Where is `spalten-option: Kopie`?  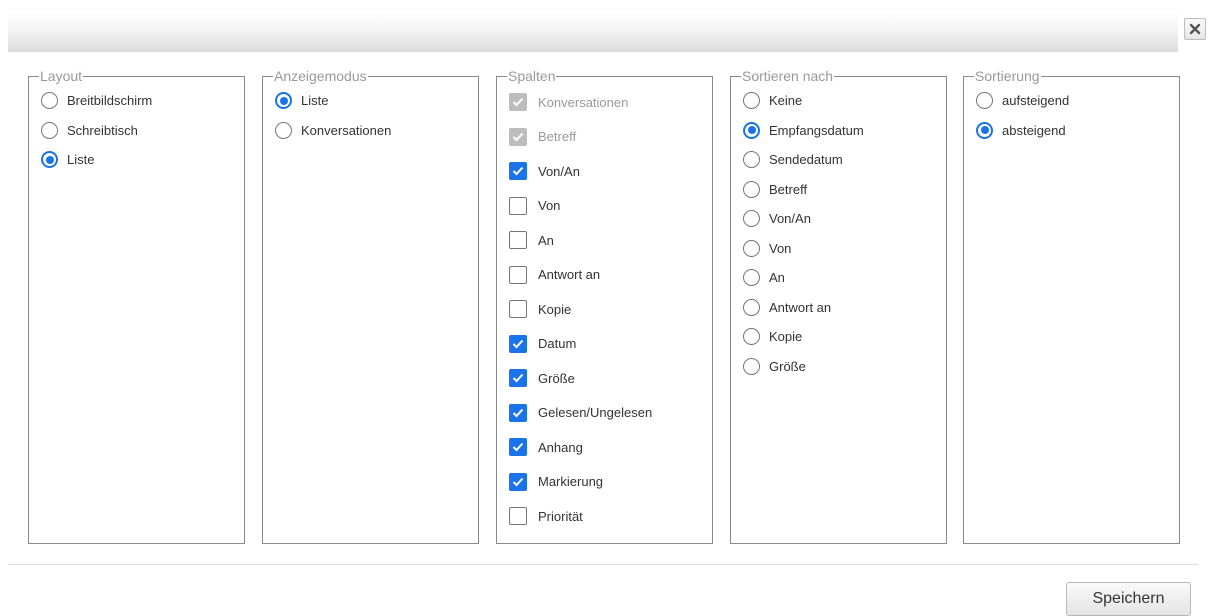
spalten-option: Kopie is located at coordinates (610, 309).